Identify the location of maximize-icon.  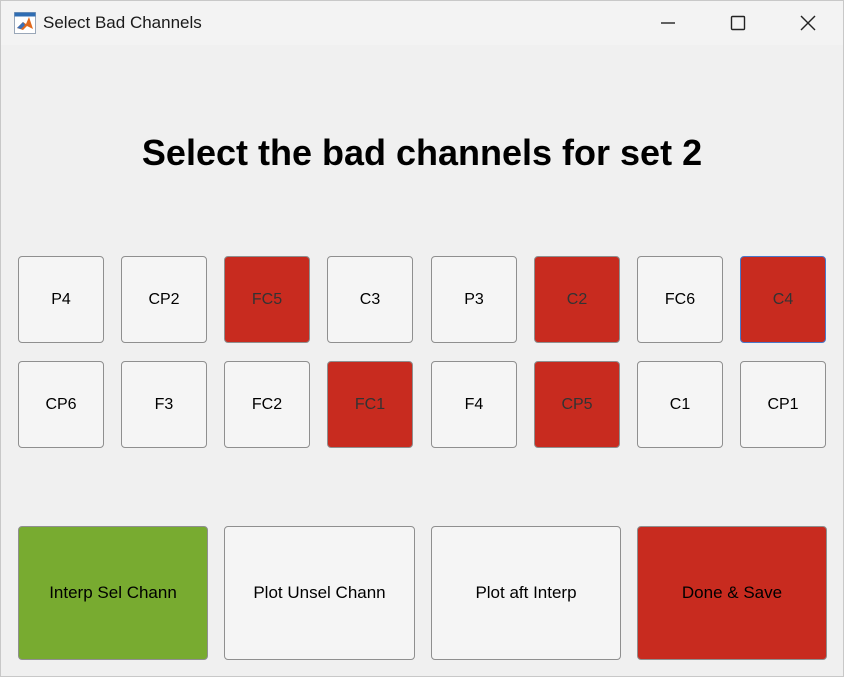
(738, 23).